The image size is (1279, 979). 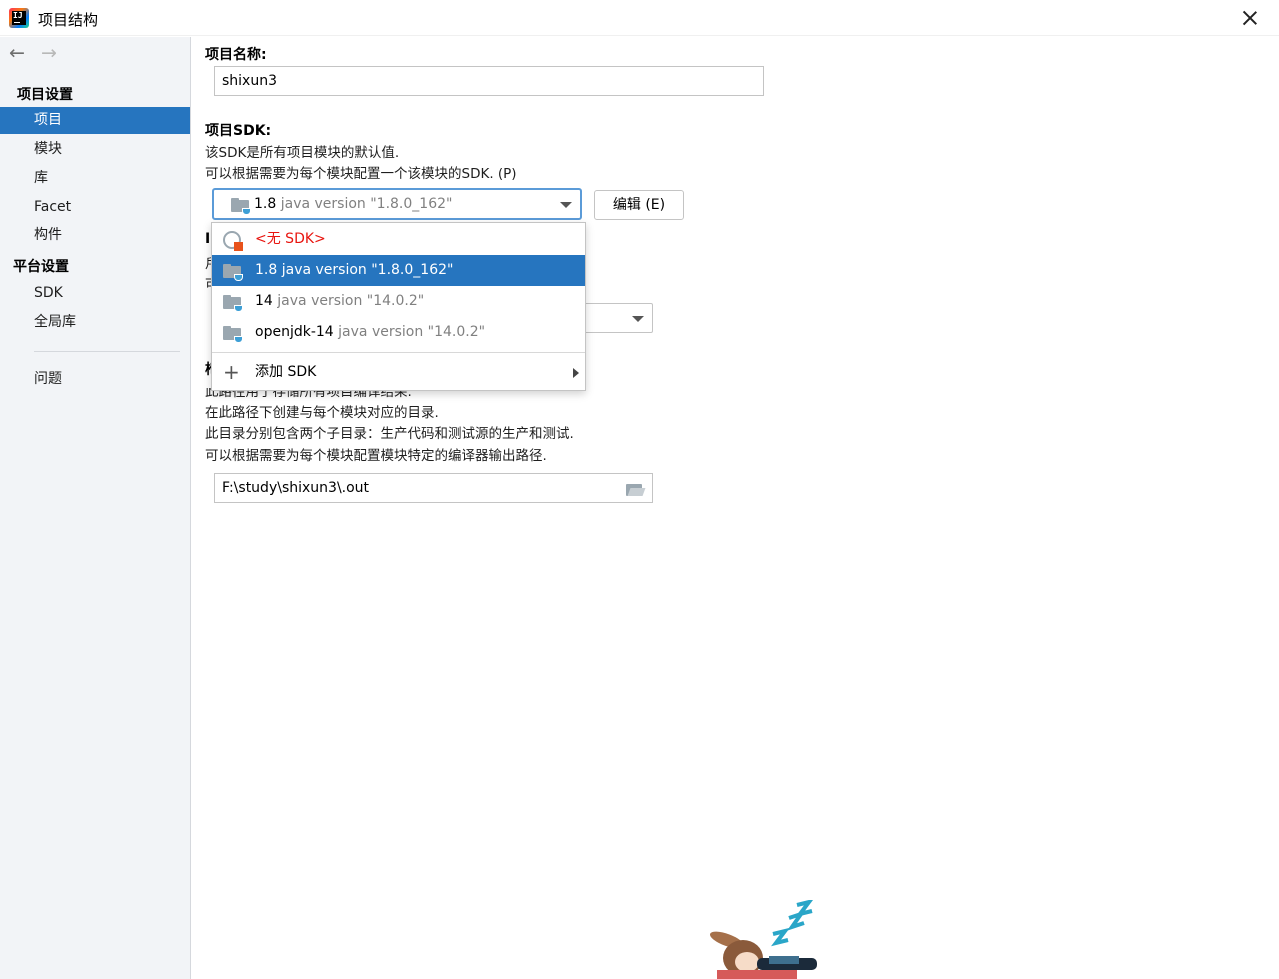 What do you see at coordinates (41, 267) in the screenshot?
I see `sidebar-header-platform-settings: 平台设置` at bounding box center [41, 267].